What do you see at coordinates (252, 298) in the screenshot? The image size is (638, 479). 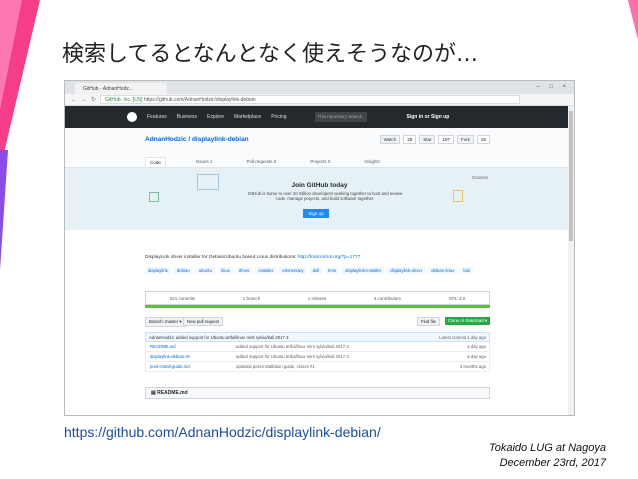 I see `branches-link: 1 branch` at bounding box center [252, 298].